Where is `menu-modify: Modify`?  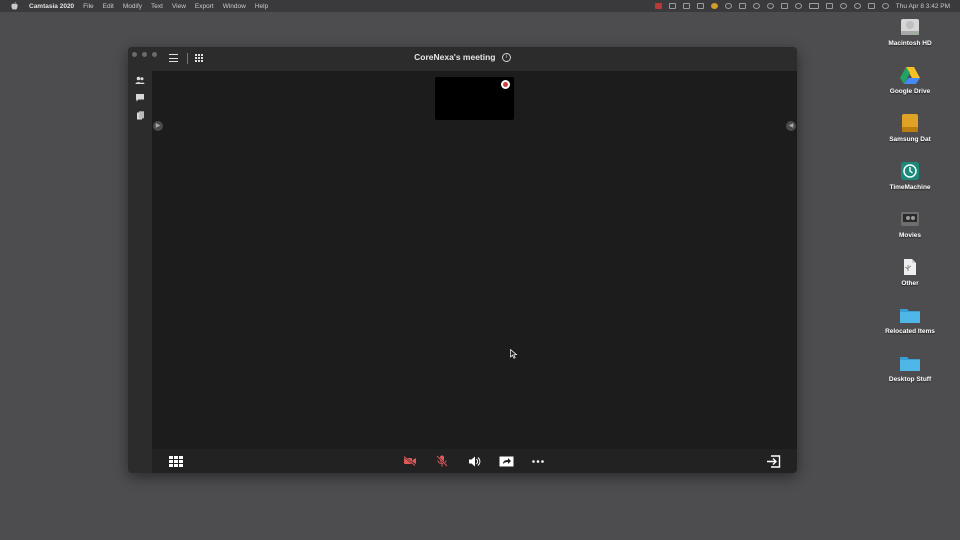
menu-modify: Modify is located at coordinates (132, 6).